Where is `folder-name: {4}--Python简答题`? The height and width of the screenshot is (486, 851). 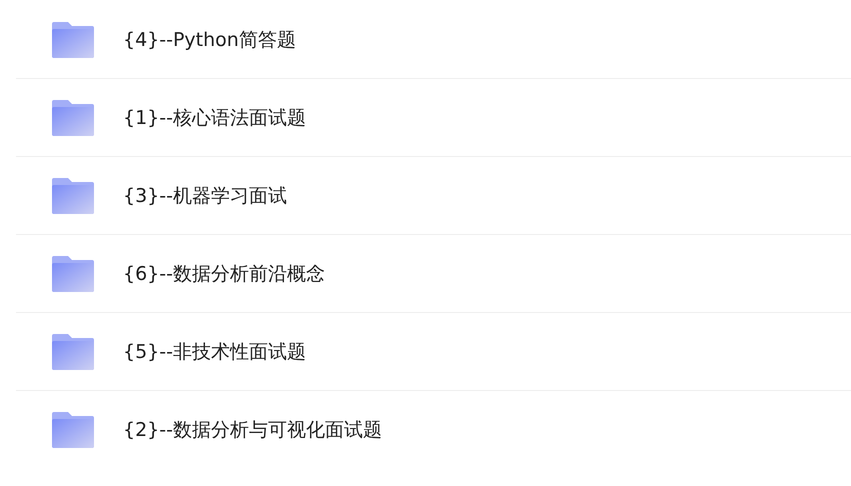 folder-name: {4}--Python简答题 is located at coordinates (209, 40).